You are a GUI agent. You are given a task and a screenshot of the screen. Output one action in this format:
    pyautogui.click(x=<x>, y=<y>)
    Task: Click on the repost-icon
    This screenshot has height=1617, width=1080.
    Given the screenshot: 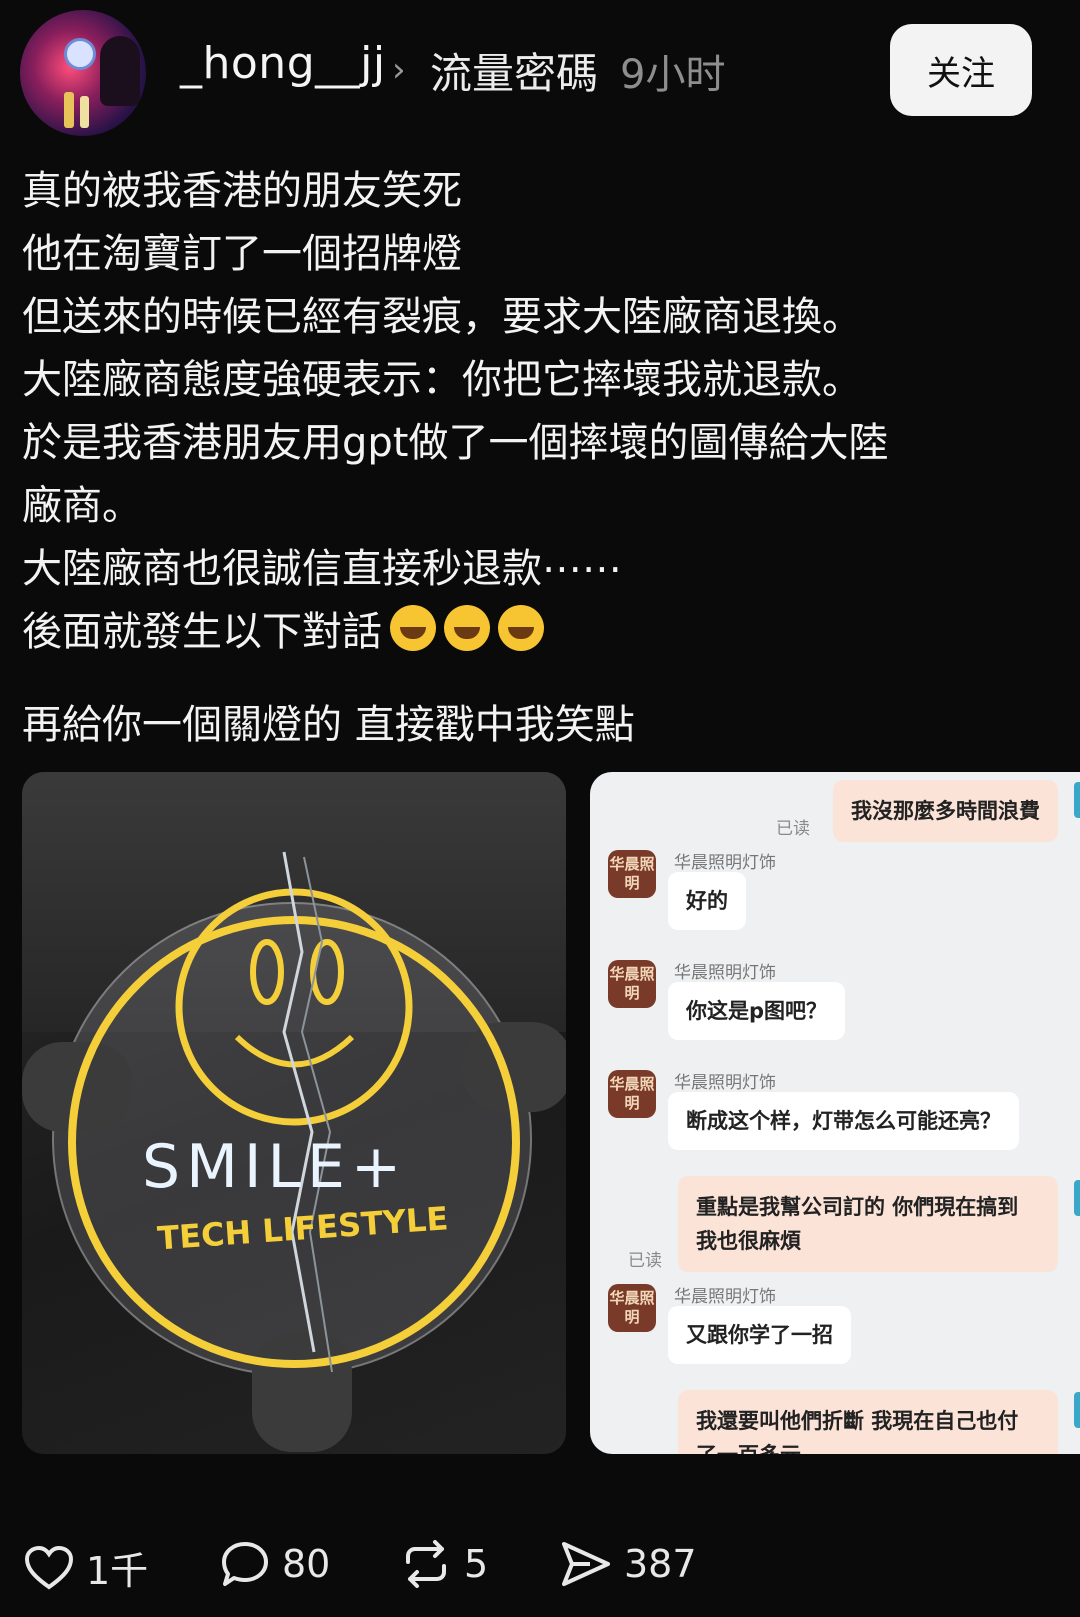 What is the action you would take?
    pyautogui.click(x=426, y=1564)
    